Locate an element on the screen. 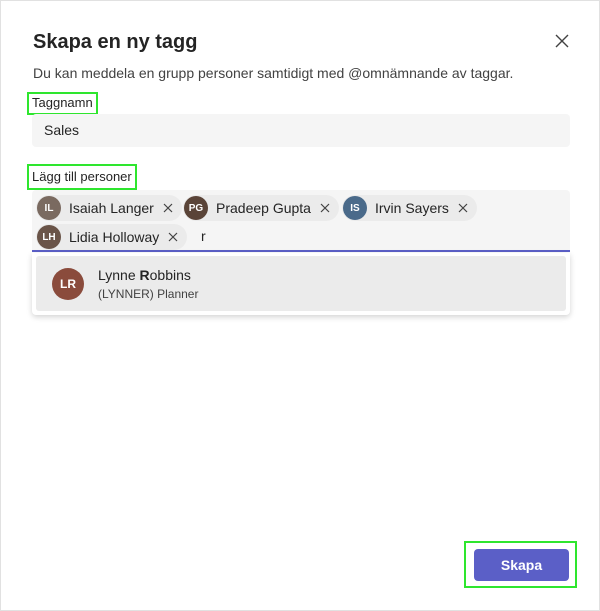 The height and width of the screenshot is (611, 600). suggestion-item-lynne-robbins: LR Lynne Robbins (LYNNER) Planner is located at coordinates (301, 283).